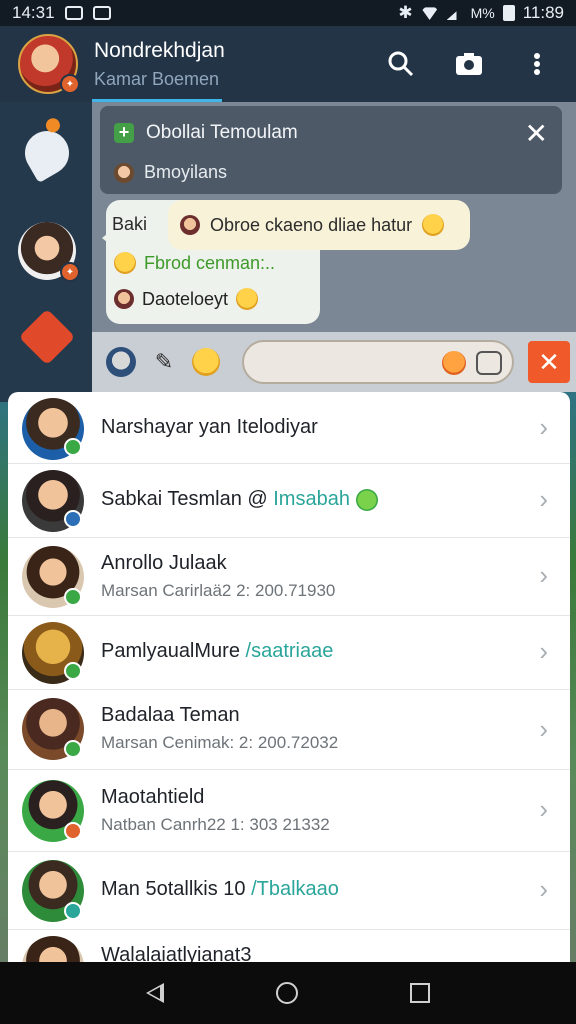  Describe the element at coordinates (366, 499) in the screenshot. I see `reaction-icon` at that location.